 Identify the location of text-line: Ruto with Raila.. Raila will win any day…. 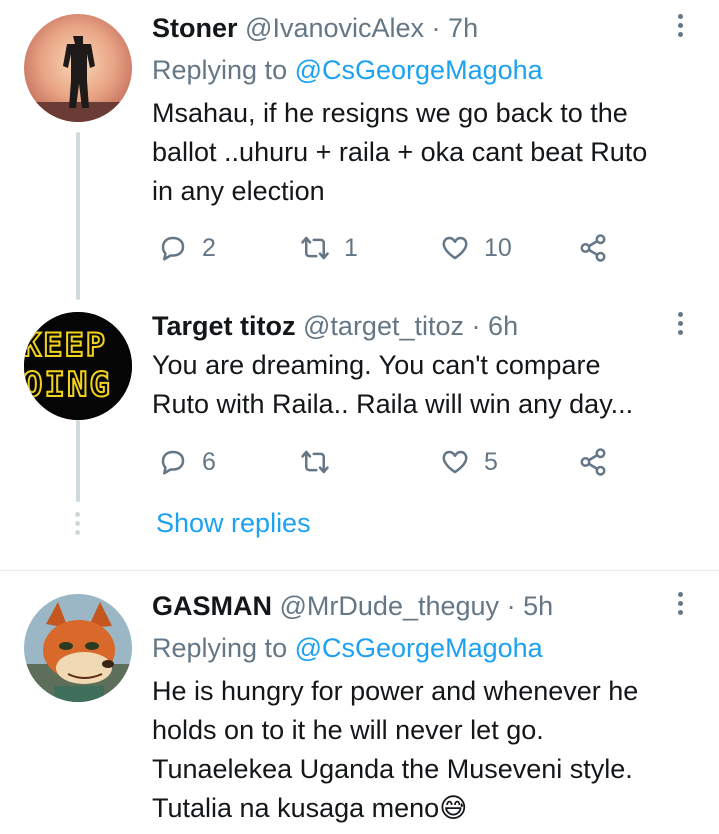
(393, 404).